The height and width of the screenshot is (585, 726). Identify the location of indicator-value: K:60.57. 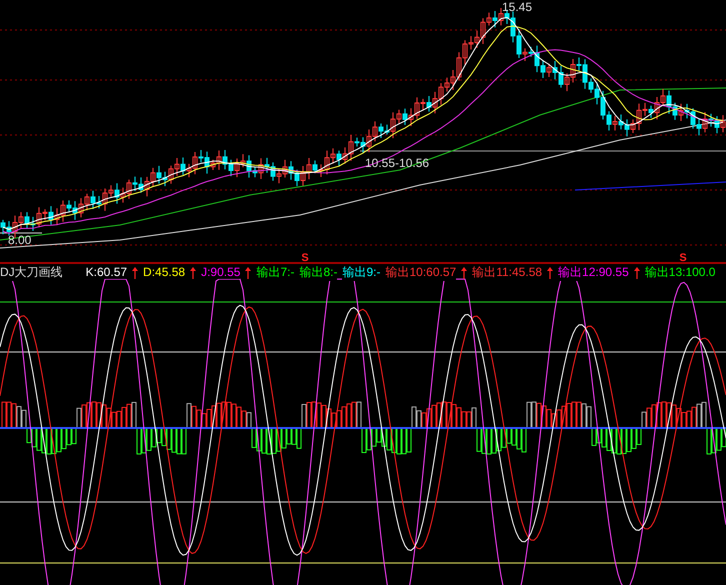
(107, 272).